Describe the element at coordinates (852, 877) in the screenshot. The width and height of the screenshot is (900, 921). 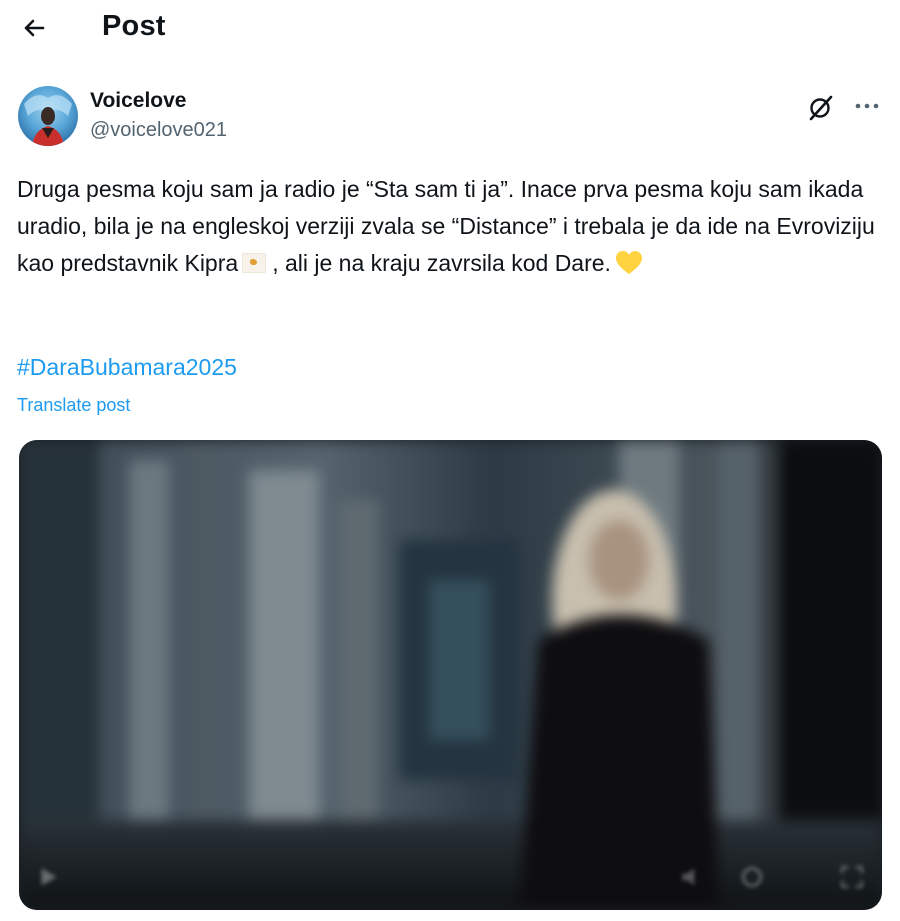
I see `fullscreen-icon` at that location.